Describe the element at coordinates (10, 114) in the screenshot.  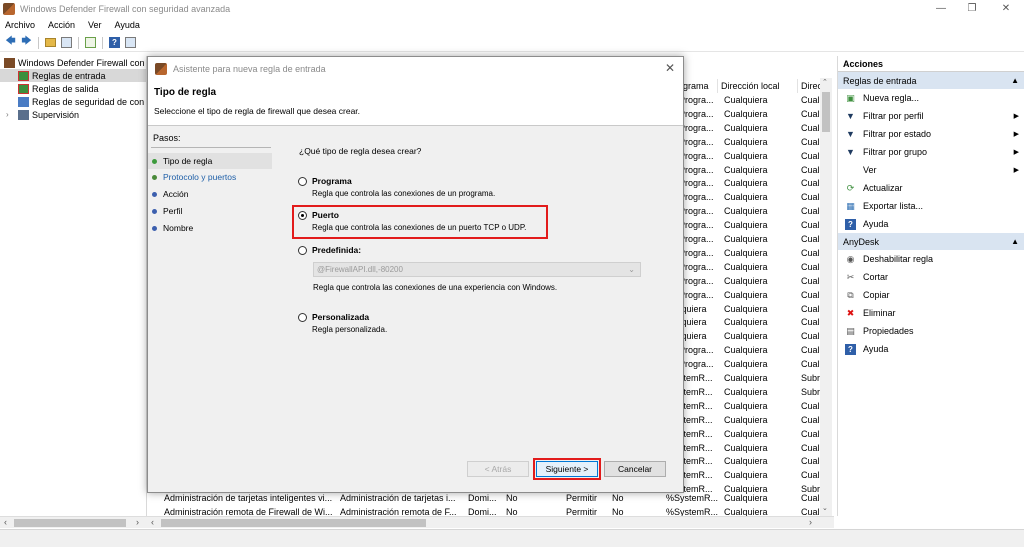
I see `expand-chevron-icon: ›` at that location.